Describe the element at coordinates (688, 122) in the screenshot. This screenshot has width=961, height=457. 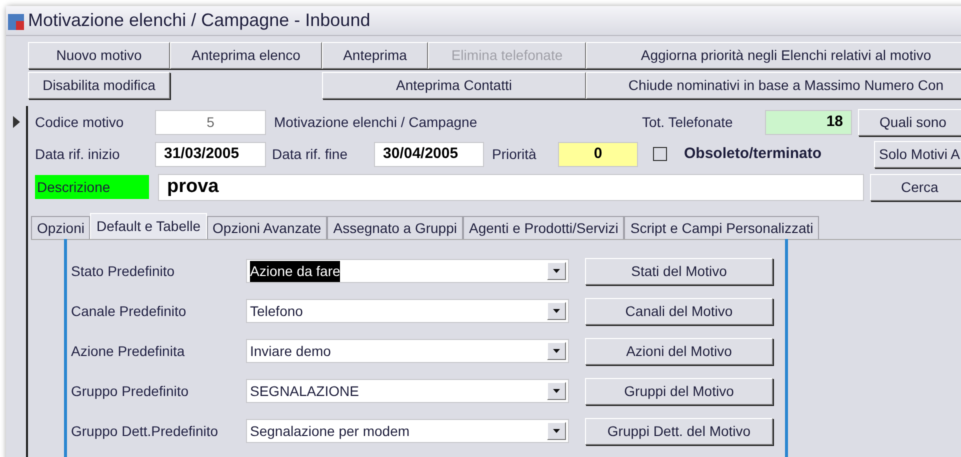
I see `field-label: Tot. Telefonate` at that location.